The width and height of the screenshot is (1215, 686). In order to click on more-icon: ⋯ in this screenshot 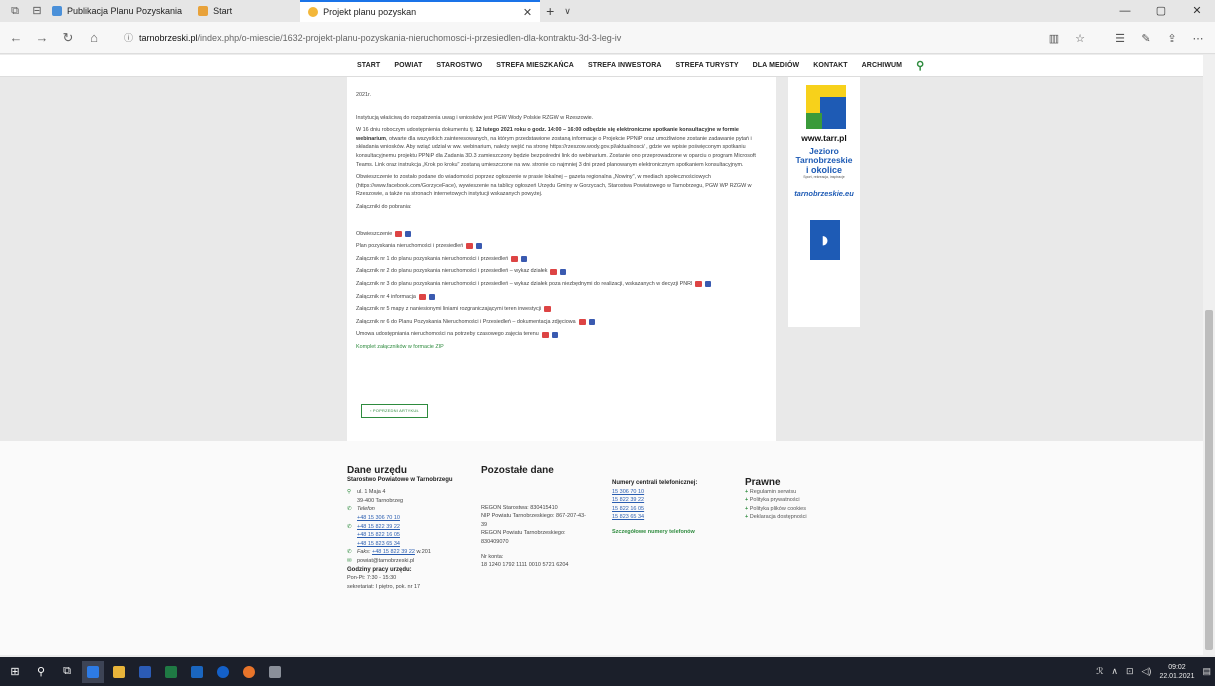, I will do `click(1198, 38)`.